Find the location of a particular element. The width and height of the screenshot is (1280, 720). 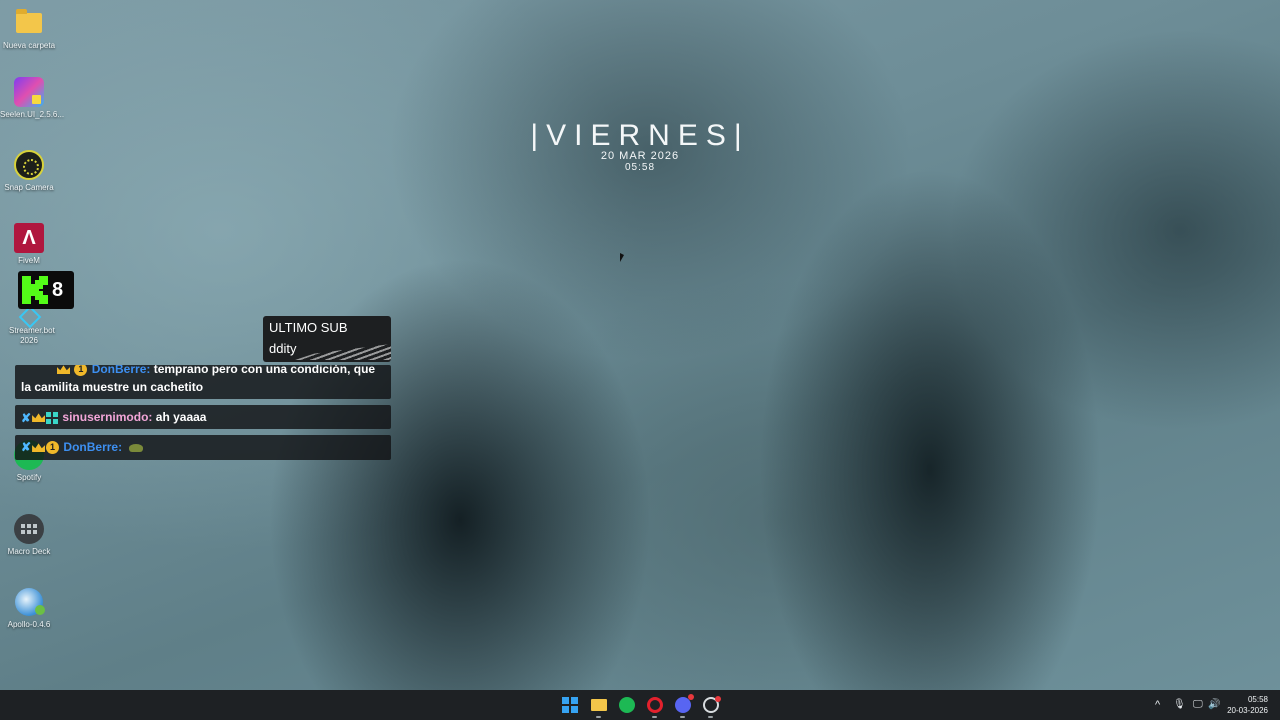

desktop-icon-fivem: Λ FiveM is located at coordinates (29, 244).